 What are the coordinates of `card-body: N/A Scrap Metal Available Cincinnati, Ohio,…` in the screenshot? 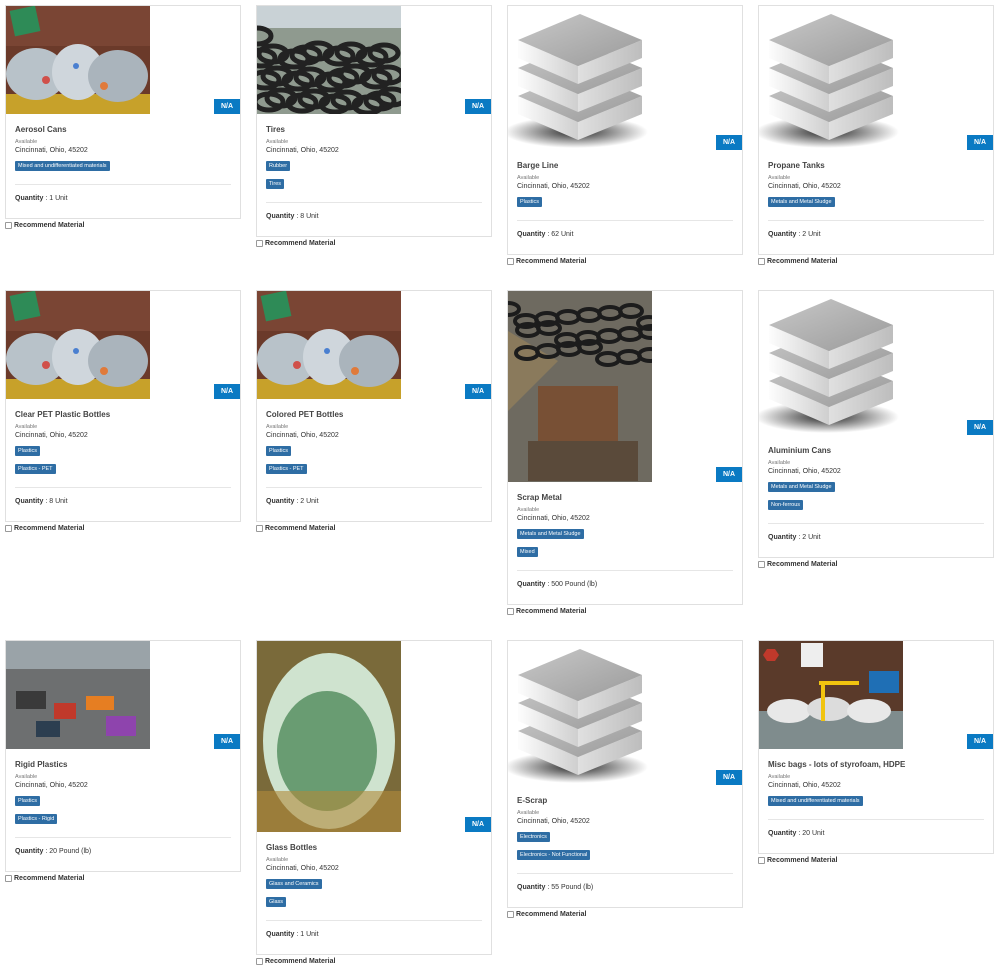 It's located at (625, 447).